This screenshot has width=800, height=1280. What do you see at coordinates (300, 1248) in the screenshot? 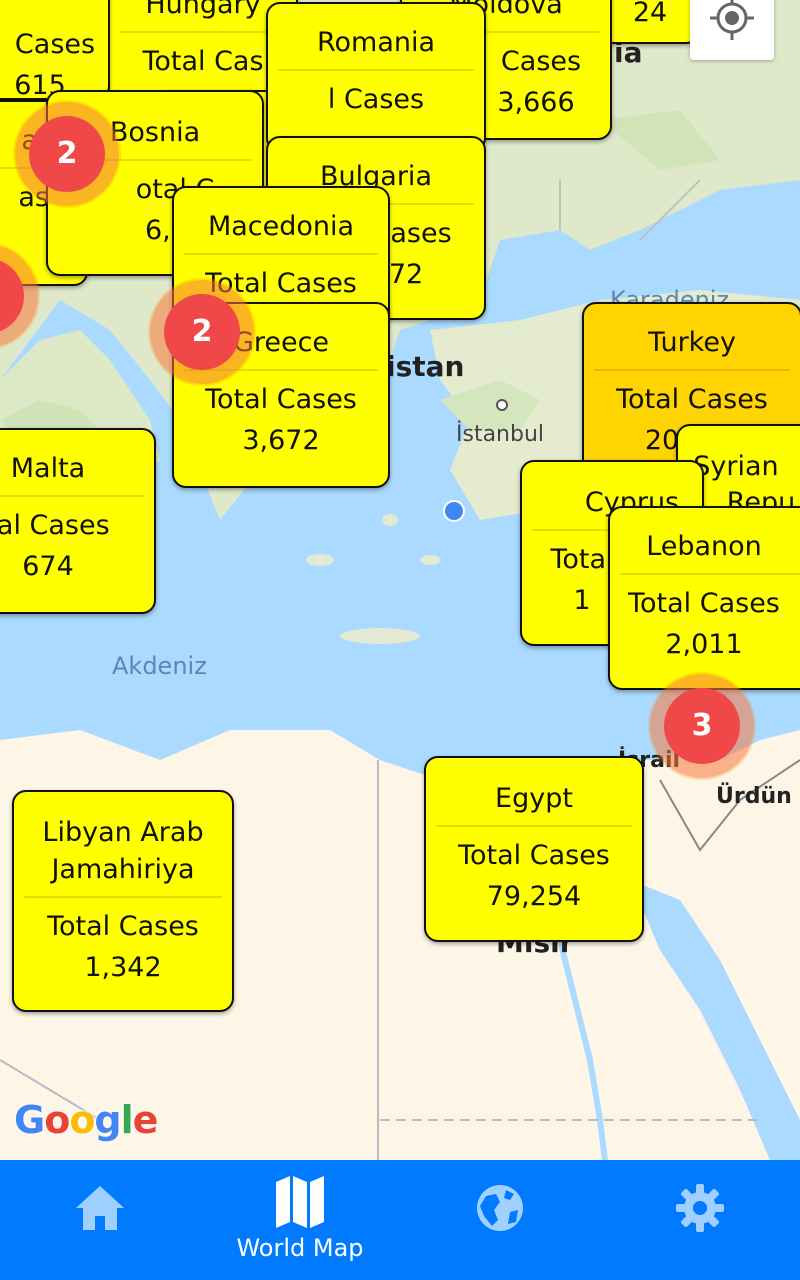
I see `nav-world-map-label: World Map` at bounding box center [300, 1248].